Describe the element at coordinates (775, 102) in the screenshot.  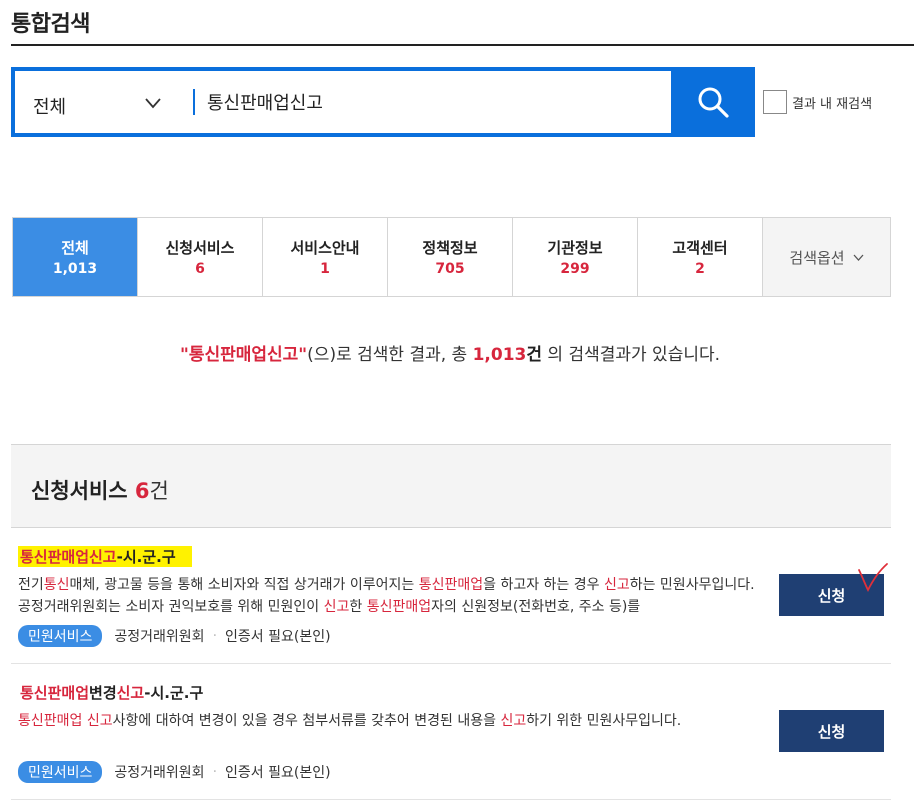
I see `research-checkbox` at that location.